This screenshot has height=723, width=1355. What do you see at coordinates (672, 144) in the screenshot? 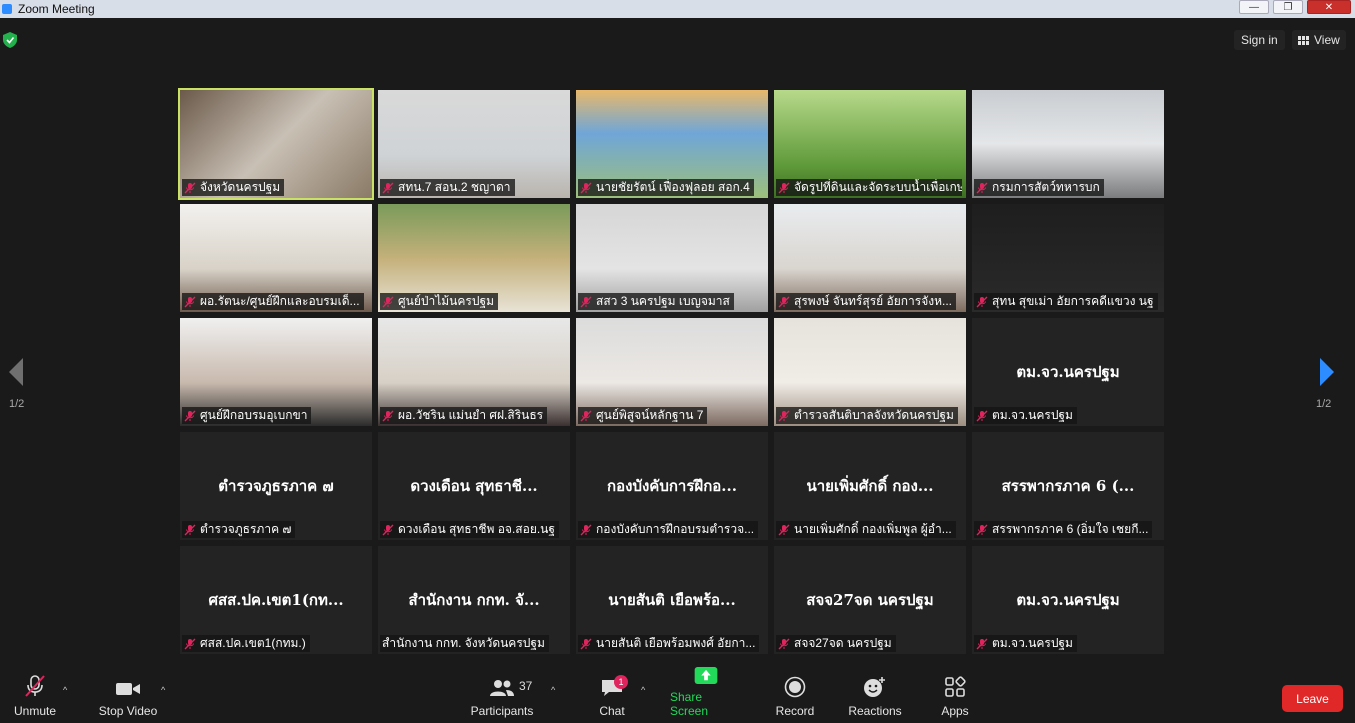
I see `participant-tile: นายชัยรัตน์ เฟื่องฟุลอย สอก.4` at bounding box center [672, 144].